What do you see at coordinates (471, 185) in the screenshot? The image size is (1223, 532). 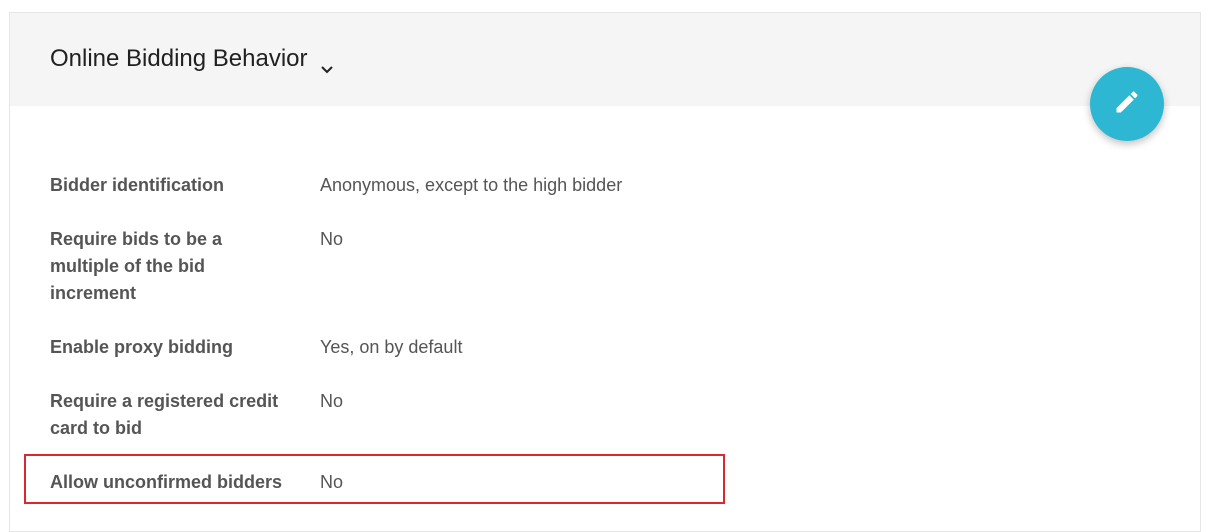 I see `setting-value: Anonymous, except to the high bidder` at bounding box center [471, 185].